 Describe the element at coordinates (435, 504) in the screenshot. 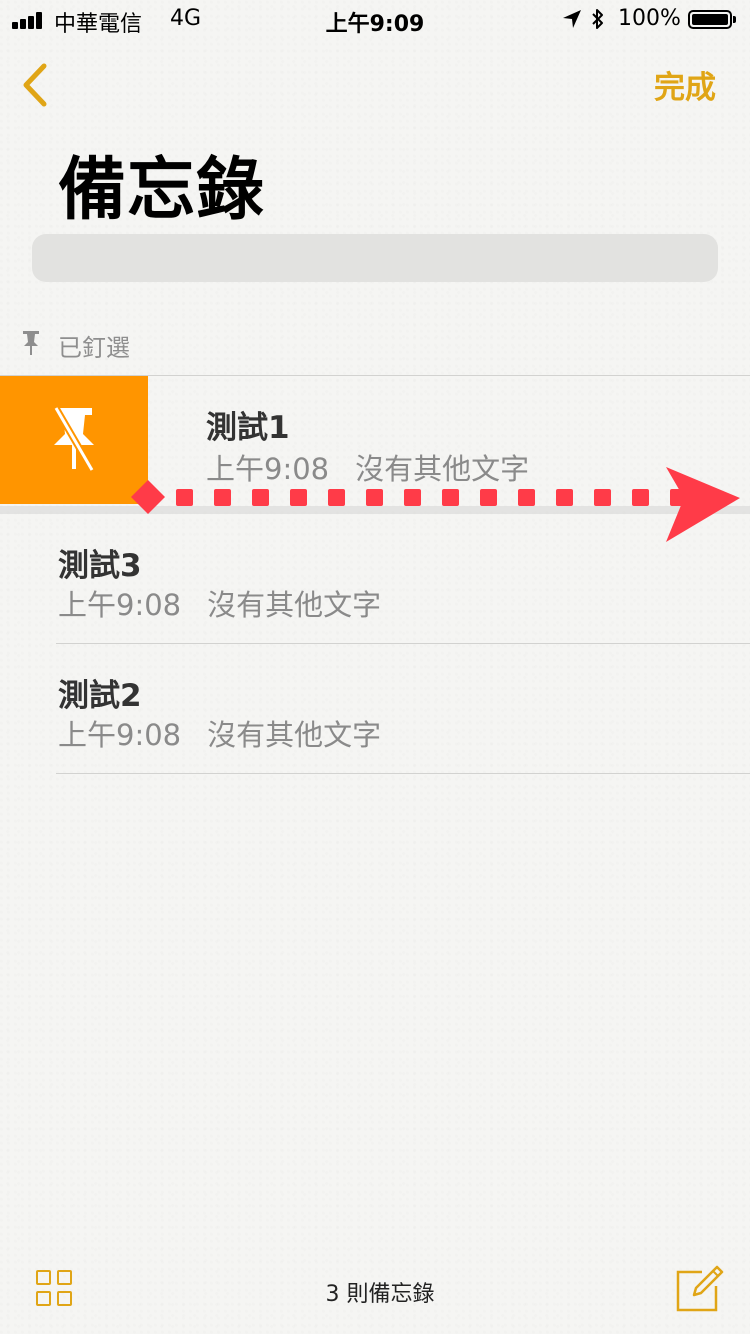

I see `swipe-direction-arrow` at that location.